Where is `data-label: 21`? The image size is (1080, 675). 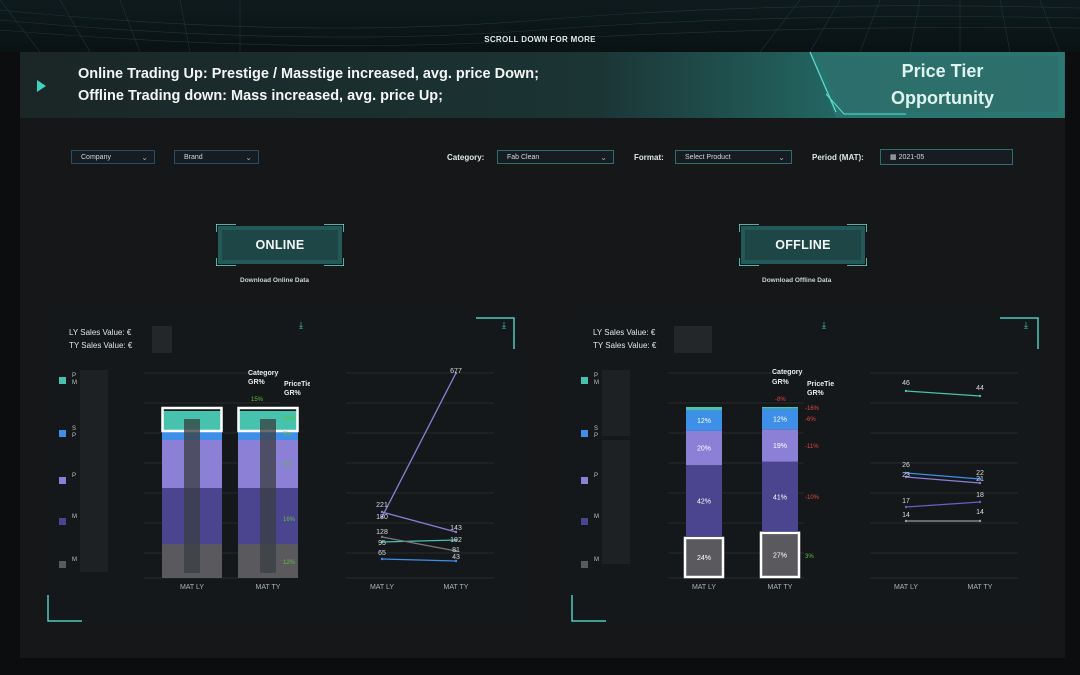
data-label: 21 is located at coordinates (980, 479).